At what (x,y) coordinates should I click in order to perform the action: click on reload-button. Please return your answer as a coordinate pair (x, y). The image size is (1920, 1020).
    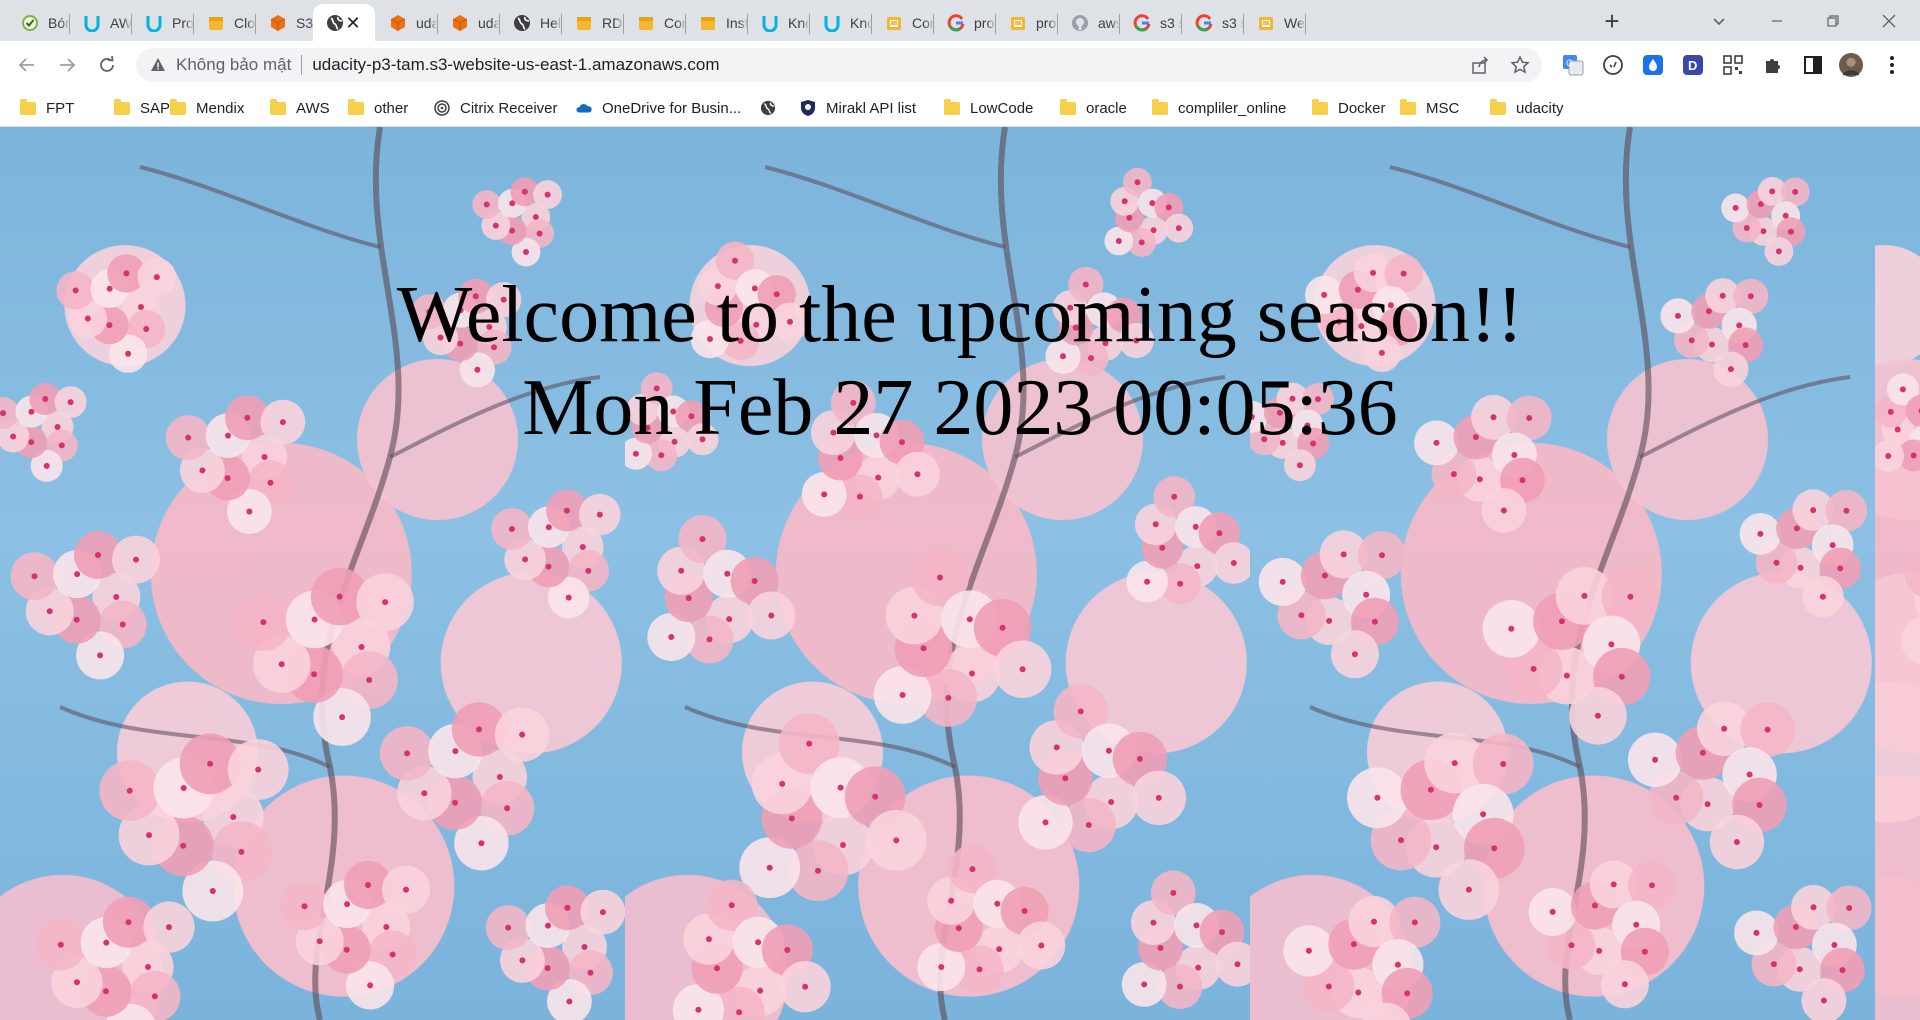
    Looking at the image, I should click on (107, 65).